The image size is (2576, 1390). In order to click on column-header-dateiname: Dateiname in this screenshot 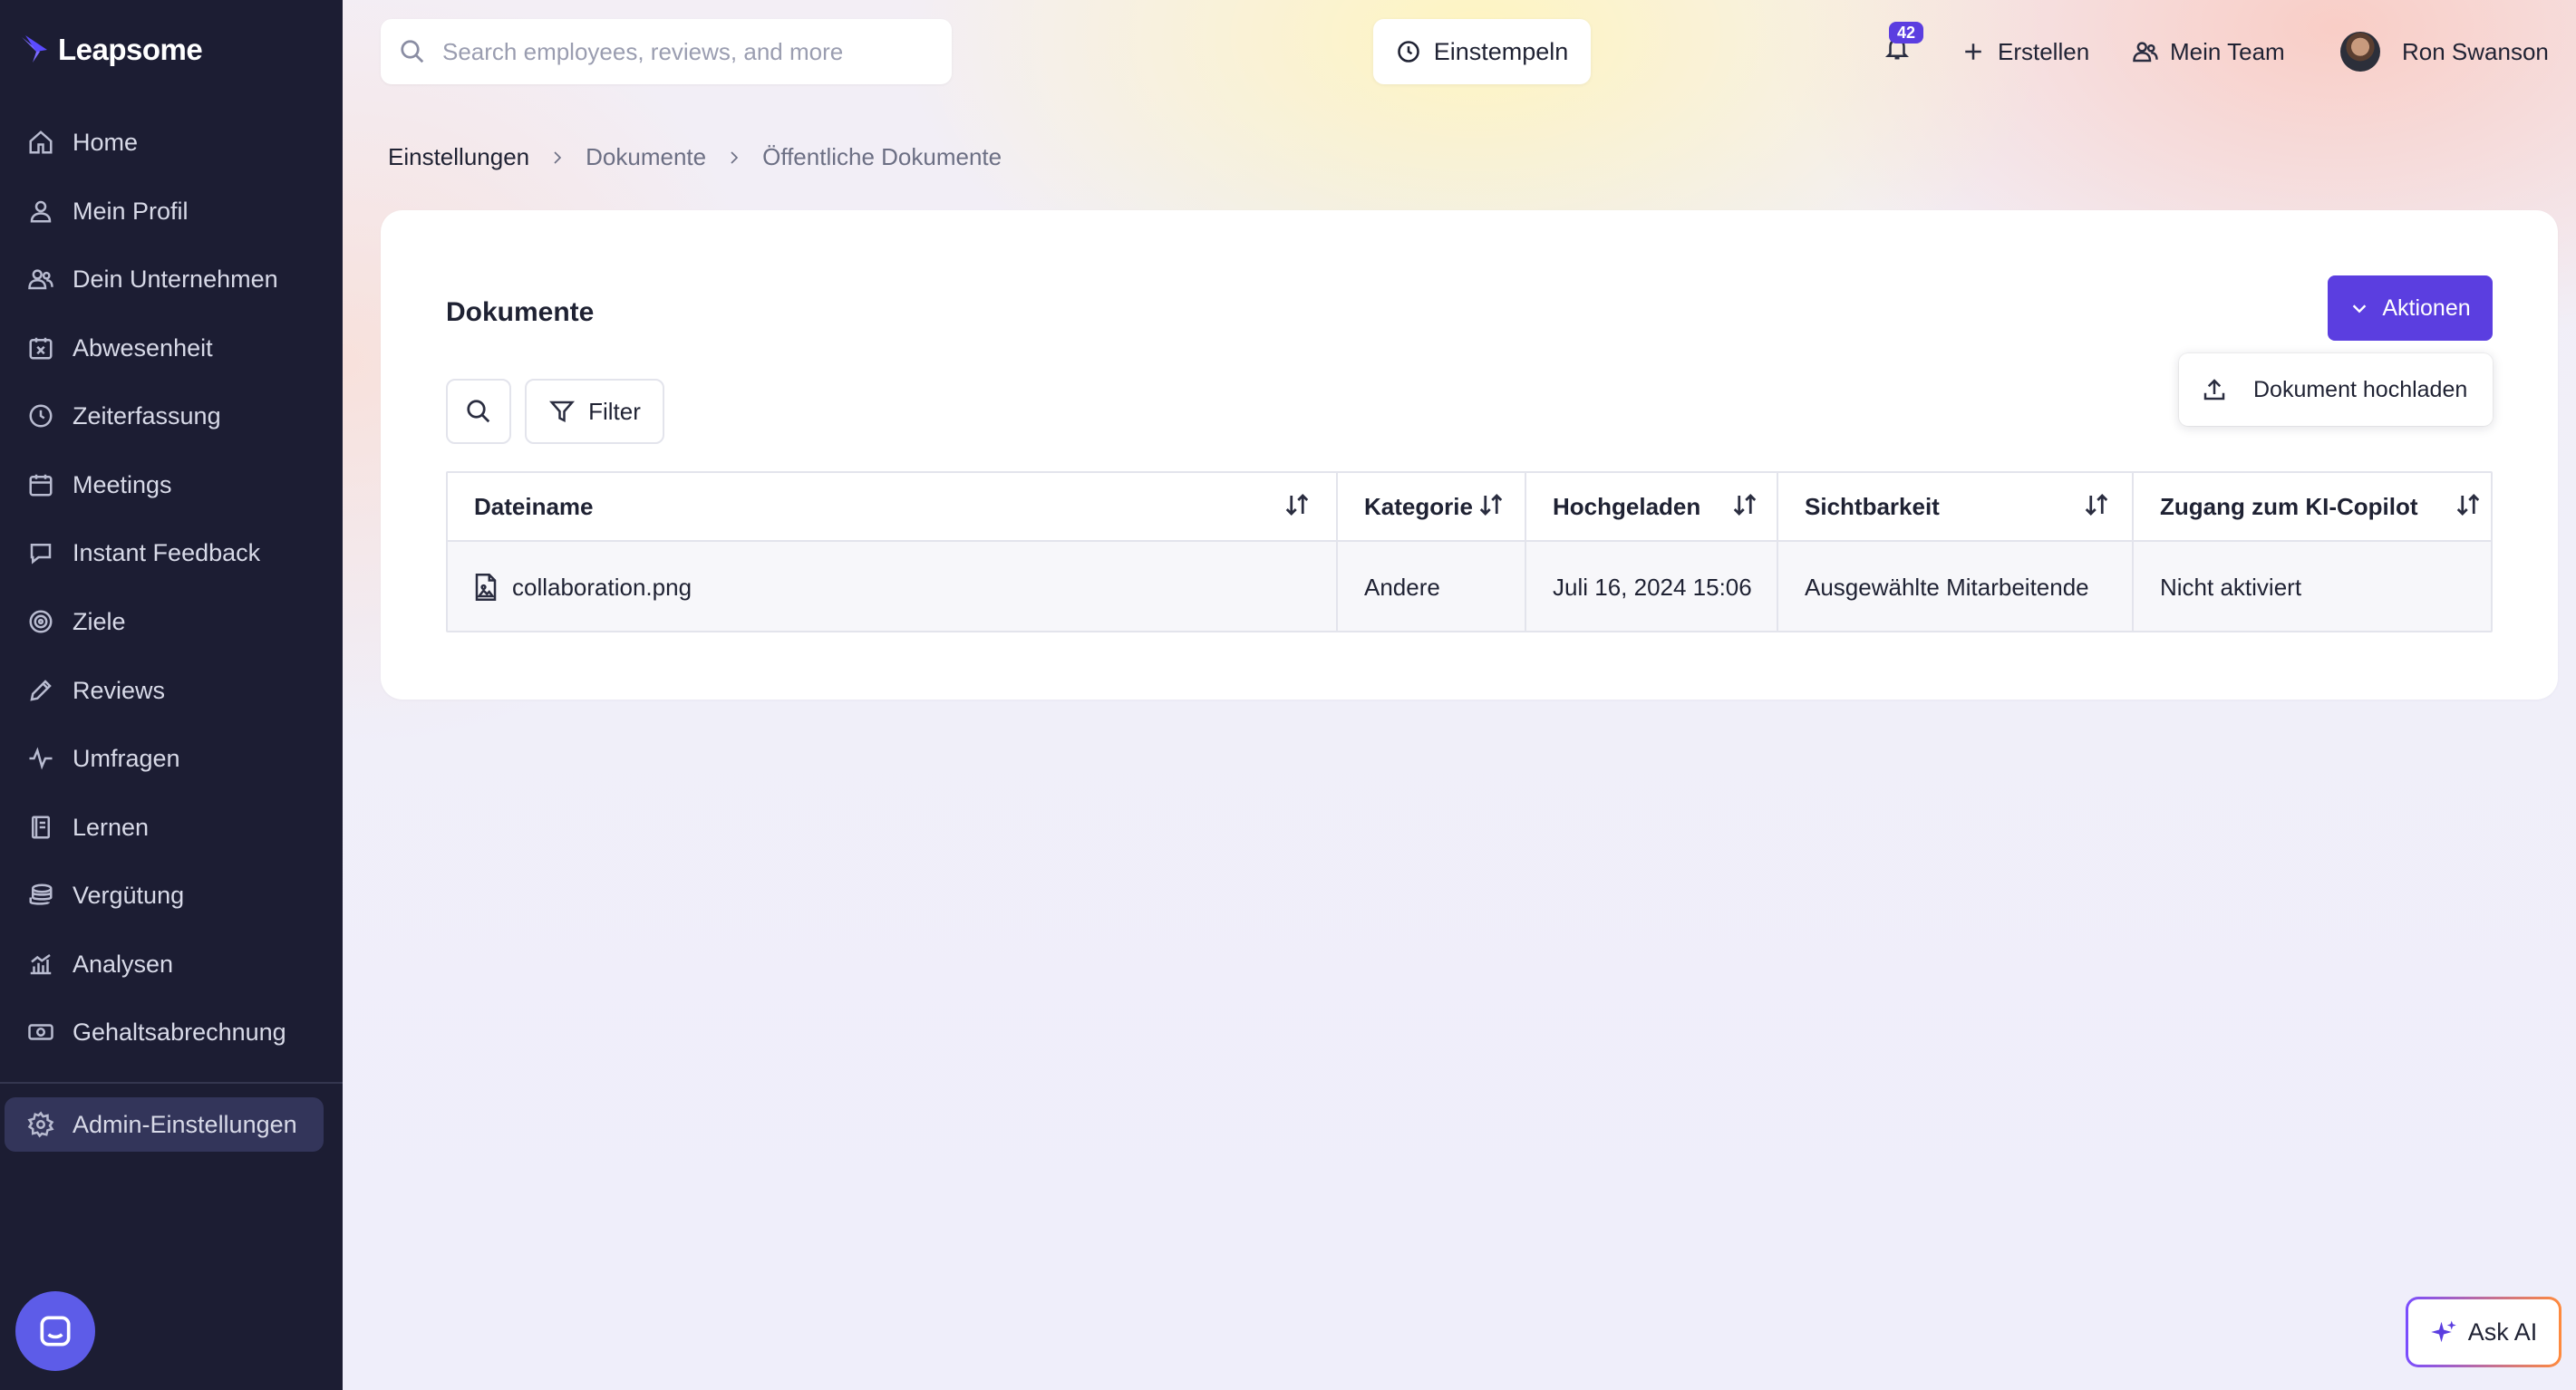, I will do `click(893, 506)`.